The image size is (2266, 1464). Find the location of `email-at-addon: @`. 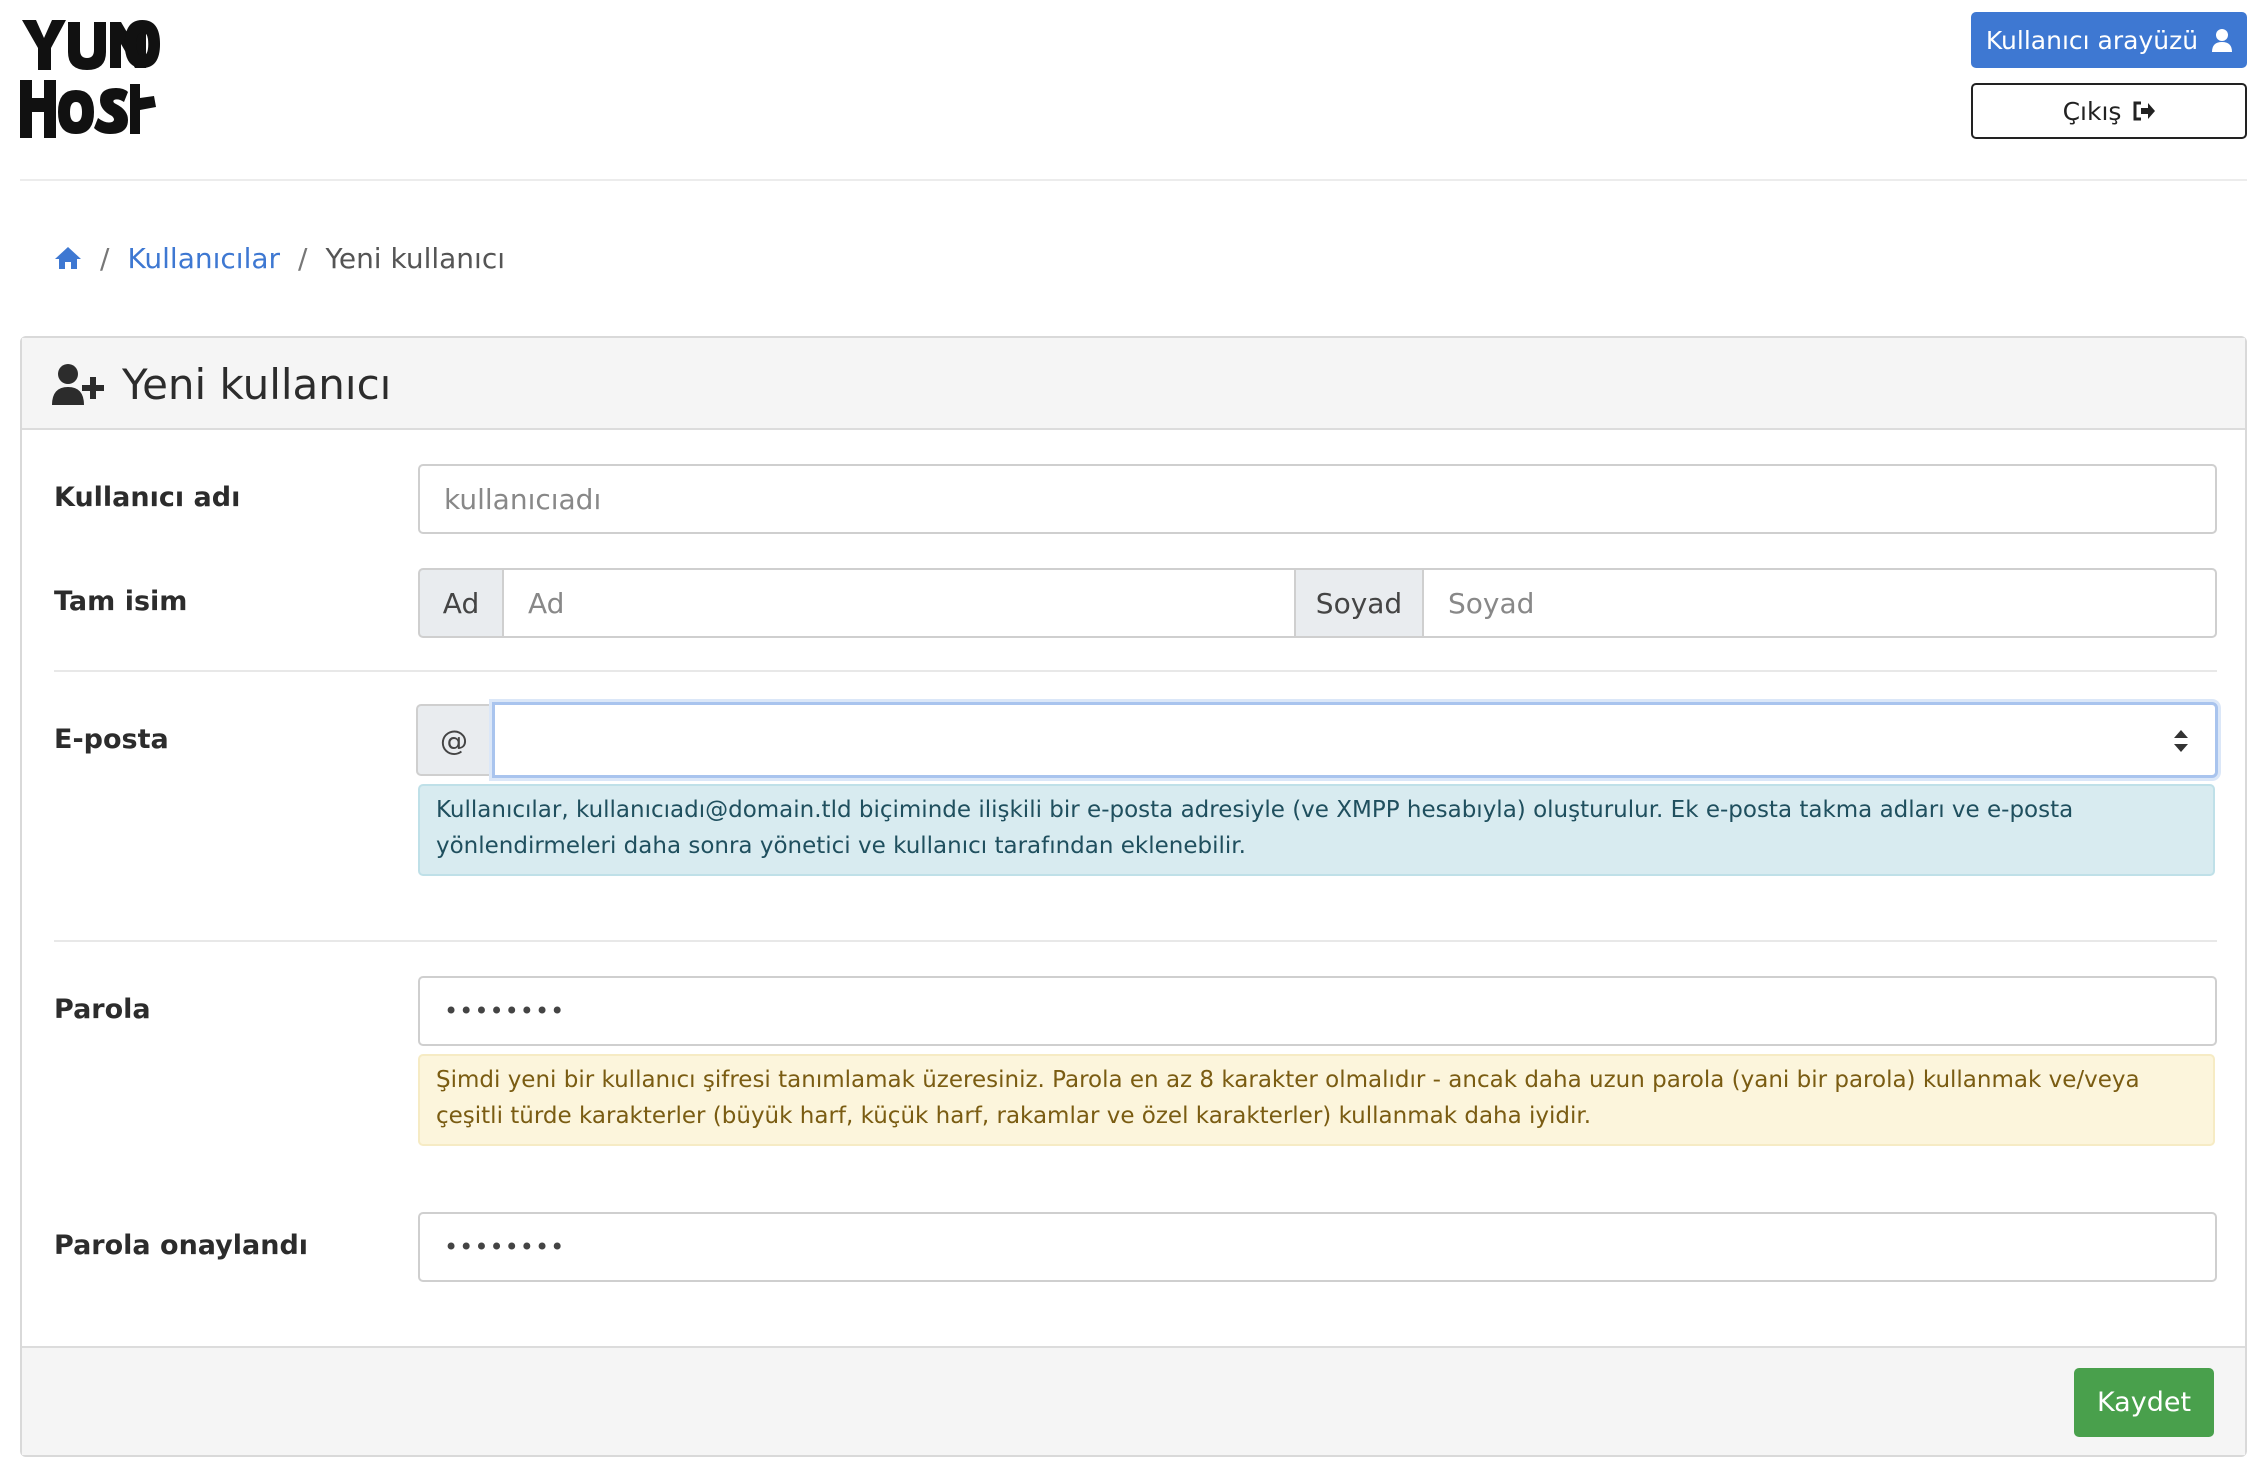

email-at-addon: @ is located at coordinates (454, 740).